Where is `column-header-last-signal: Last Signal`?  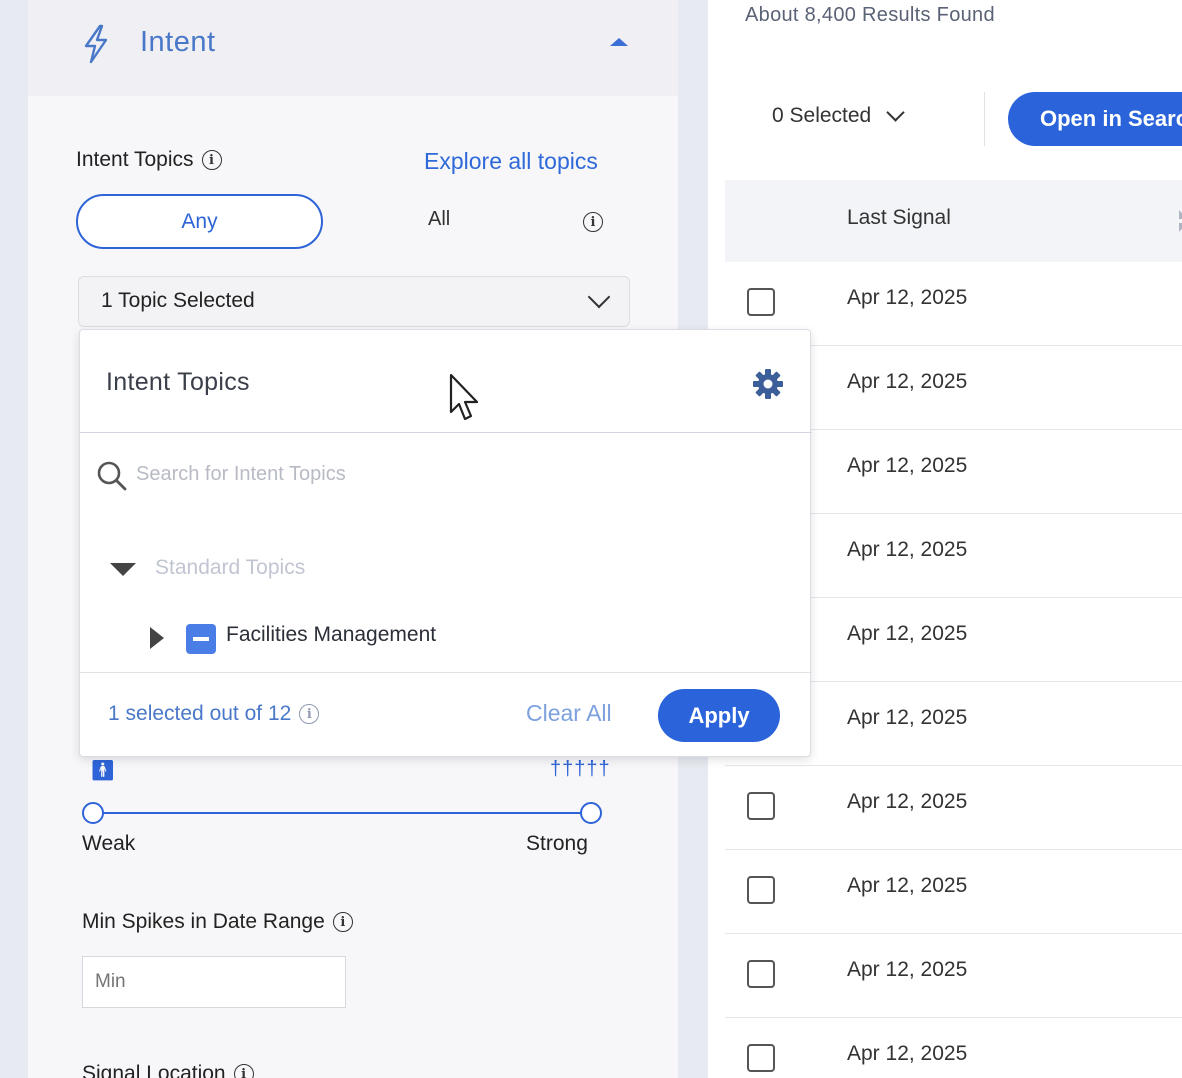
column-header-last-signal: Last Signal is located at coordinates (899, 218).